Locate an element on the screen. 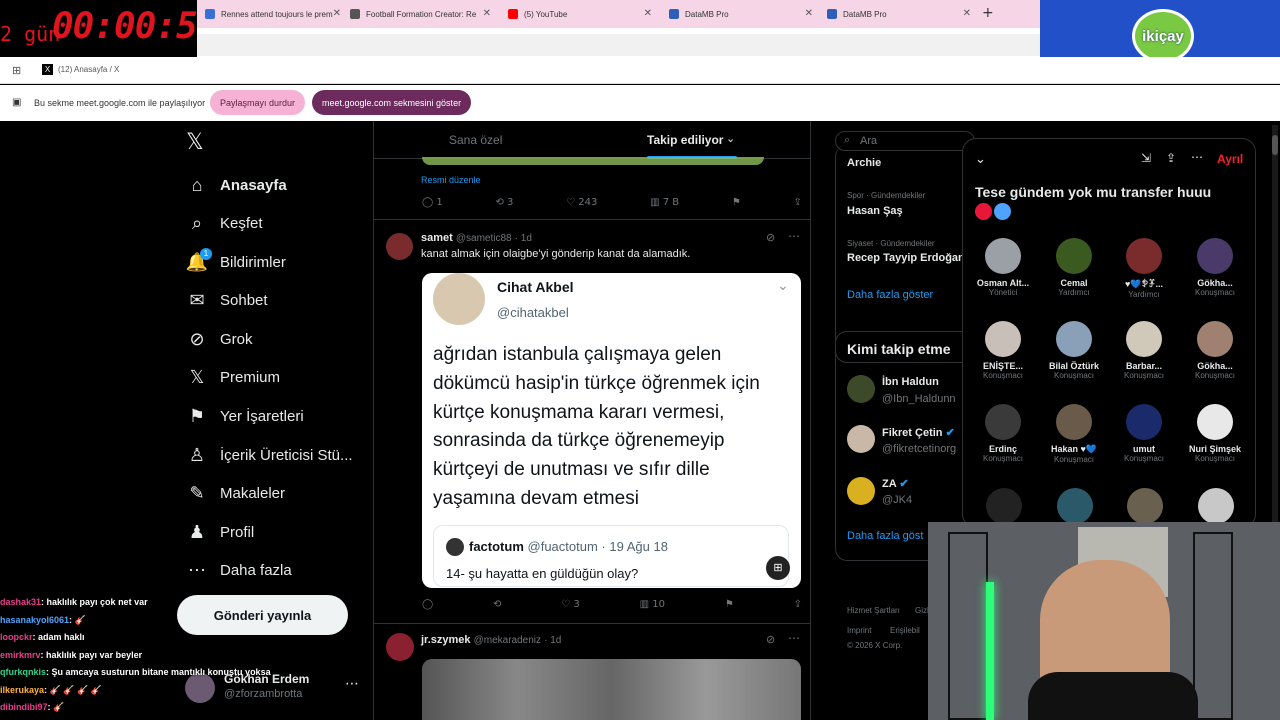 This screenshot has width=1280, height=720. footer-link: Imprint is located at coordinates (859, 630).